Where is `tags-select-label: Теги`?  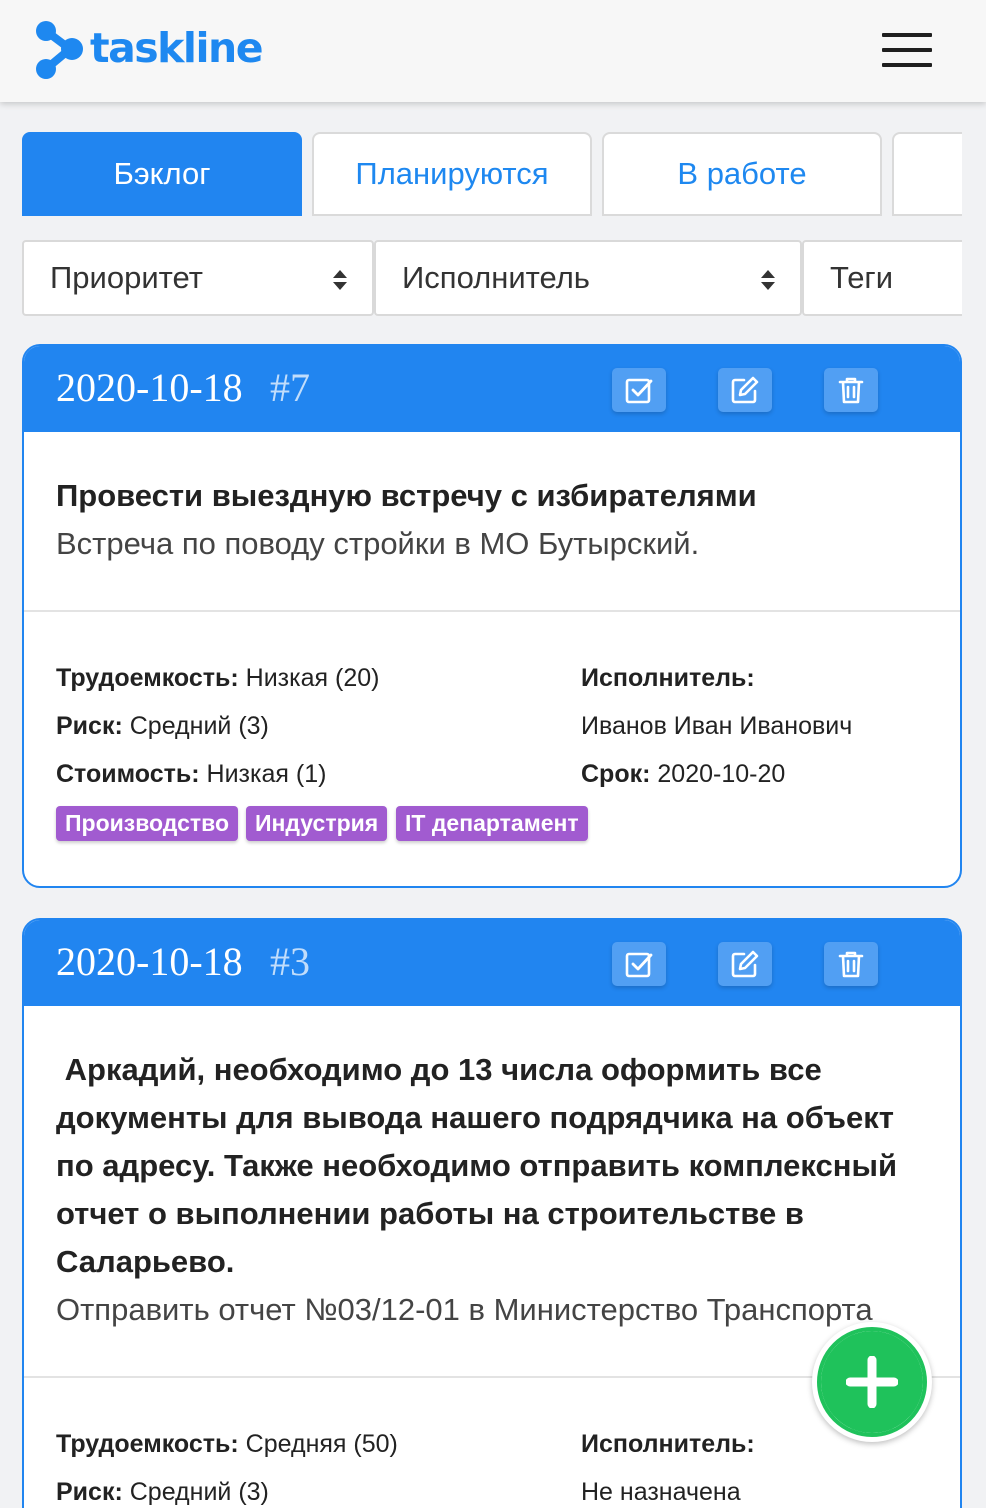 tags-select-label: Теги is located at coordinates (862, 277).